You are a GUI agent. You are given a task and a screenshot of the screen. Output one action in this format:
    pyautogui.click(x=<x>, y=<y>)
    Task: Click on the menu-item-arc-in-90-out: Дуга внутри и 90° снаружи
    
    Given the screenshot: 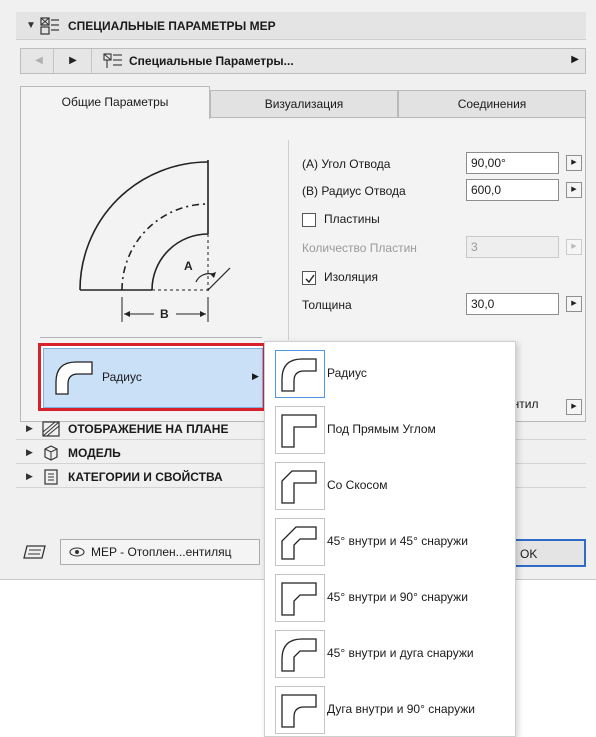 What is the action you would take?
    pyautogui.click(x=391, y=708)
    